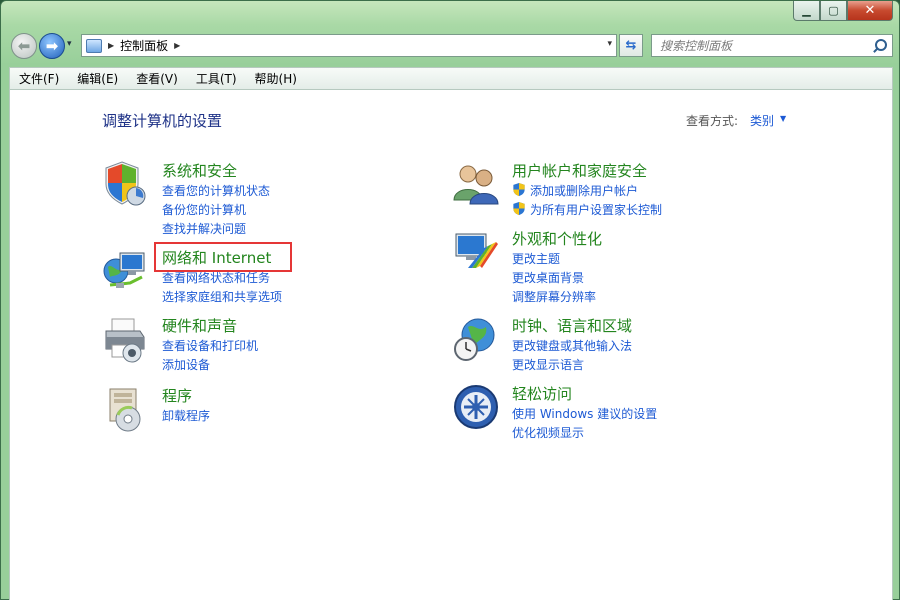  What do you see at coordinates (476, 339) in the screenshot?
I see `globe-clock-icon` at bounding box center [476, 339].